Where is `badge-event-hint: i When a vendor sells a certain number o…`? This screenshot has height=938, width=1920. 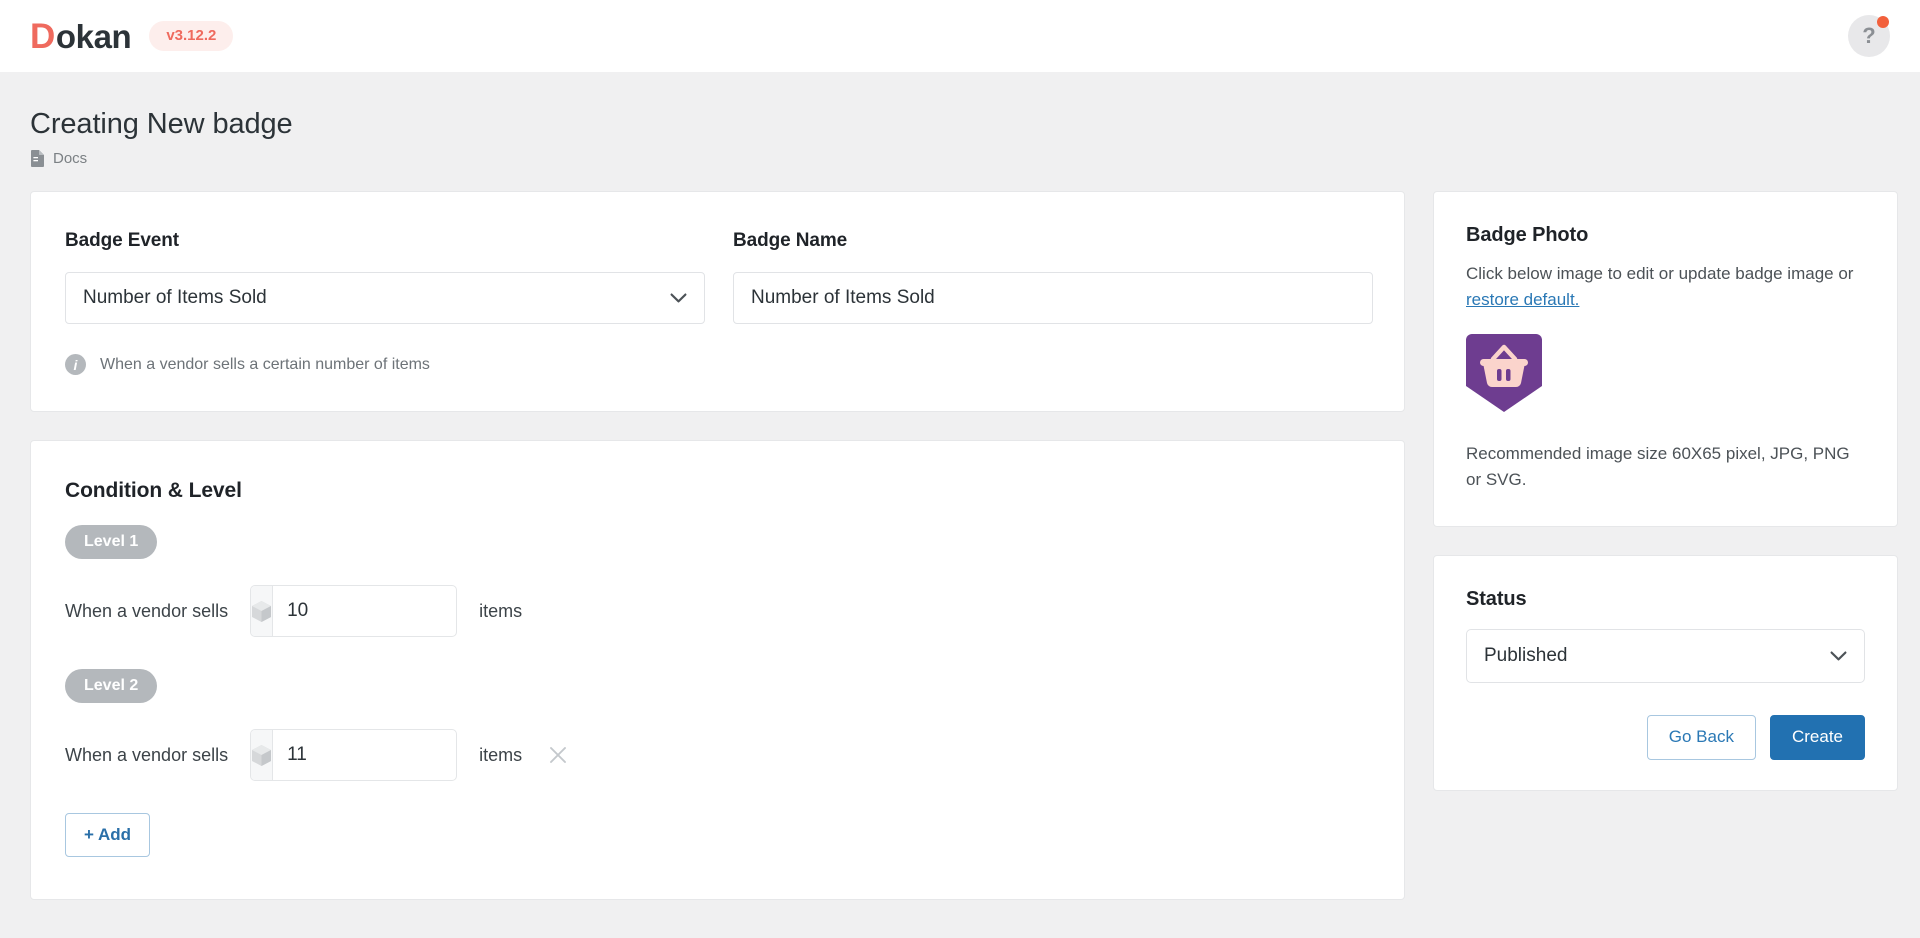 badge-event-hint: i When a vendor sells a certain number o… is located at coordinates (716, 364).